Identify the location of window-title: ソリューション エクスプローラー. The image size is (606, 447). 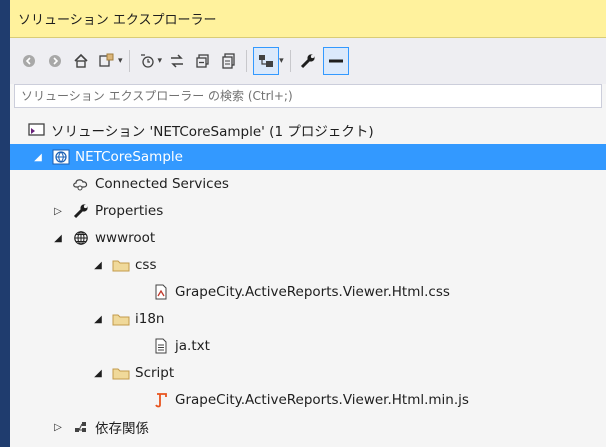
(117, 20).